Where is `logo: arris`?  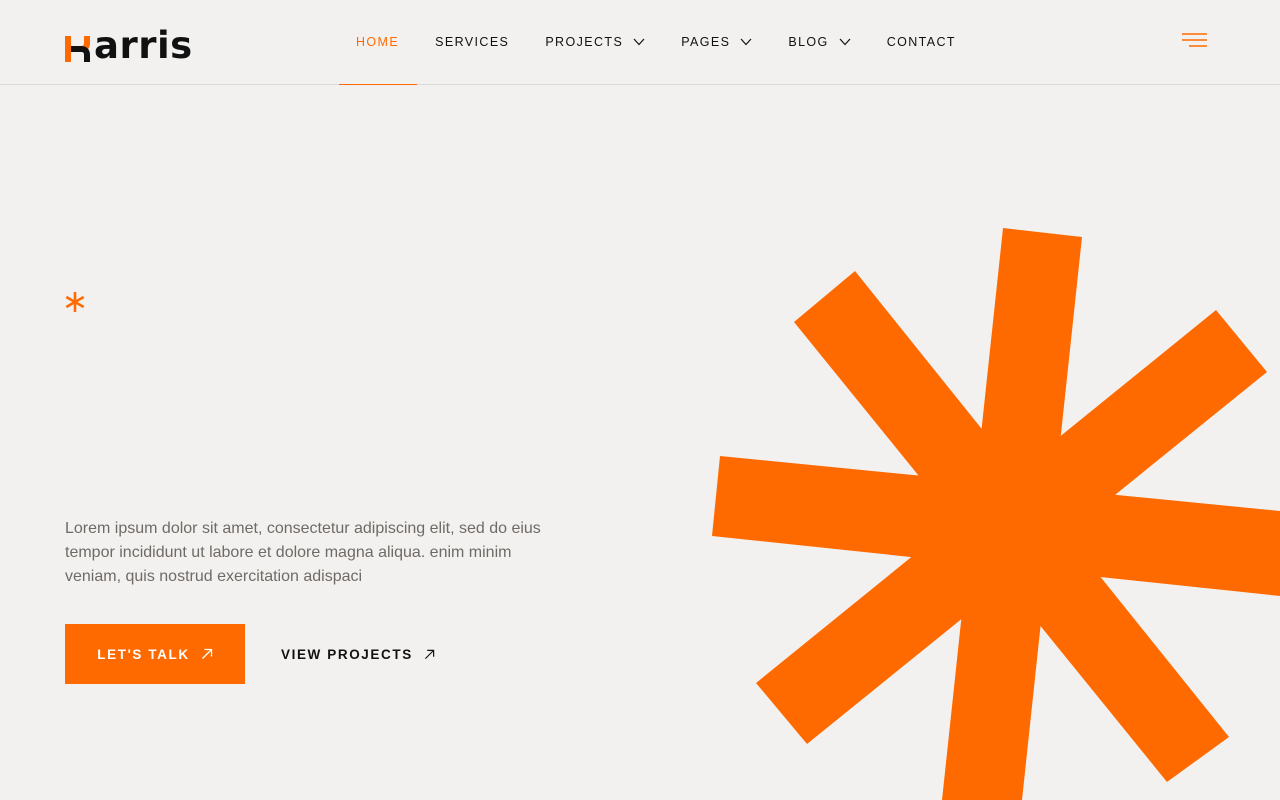
logo: arris is located at coordinates (129, 44).